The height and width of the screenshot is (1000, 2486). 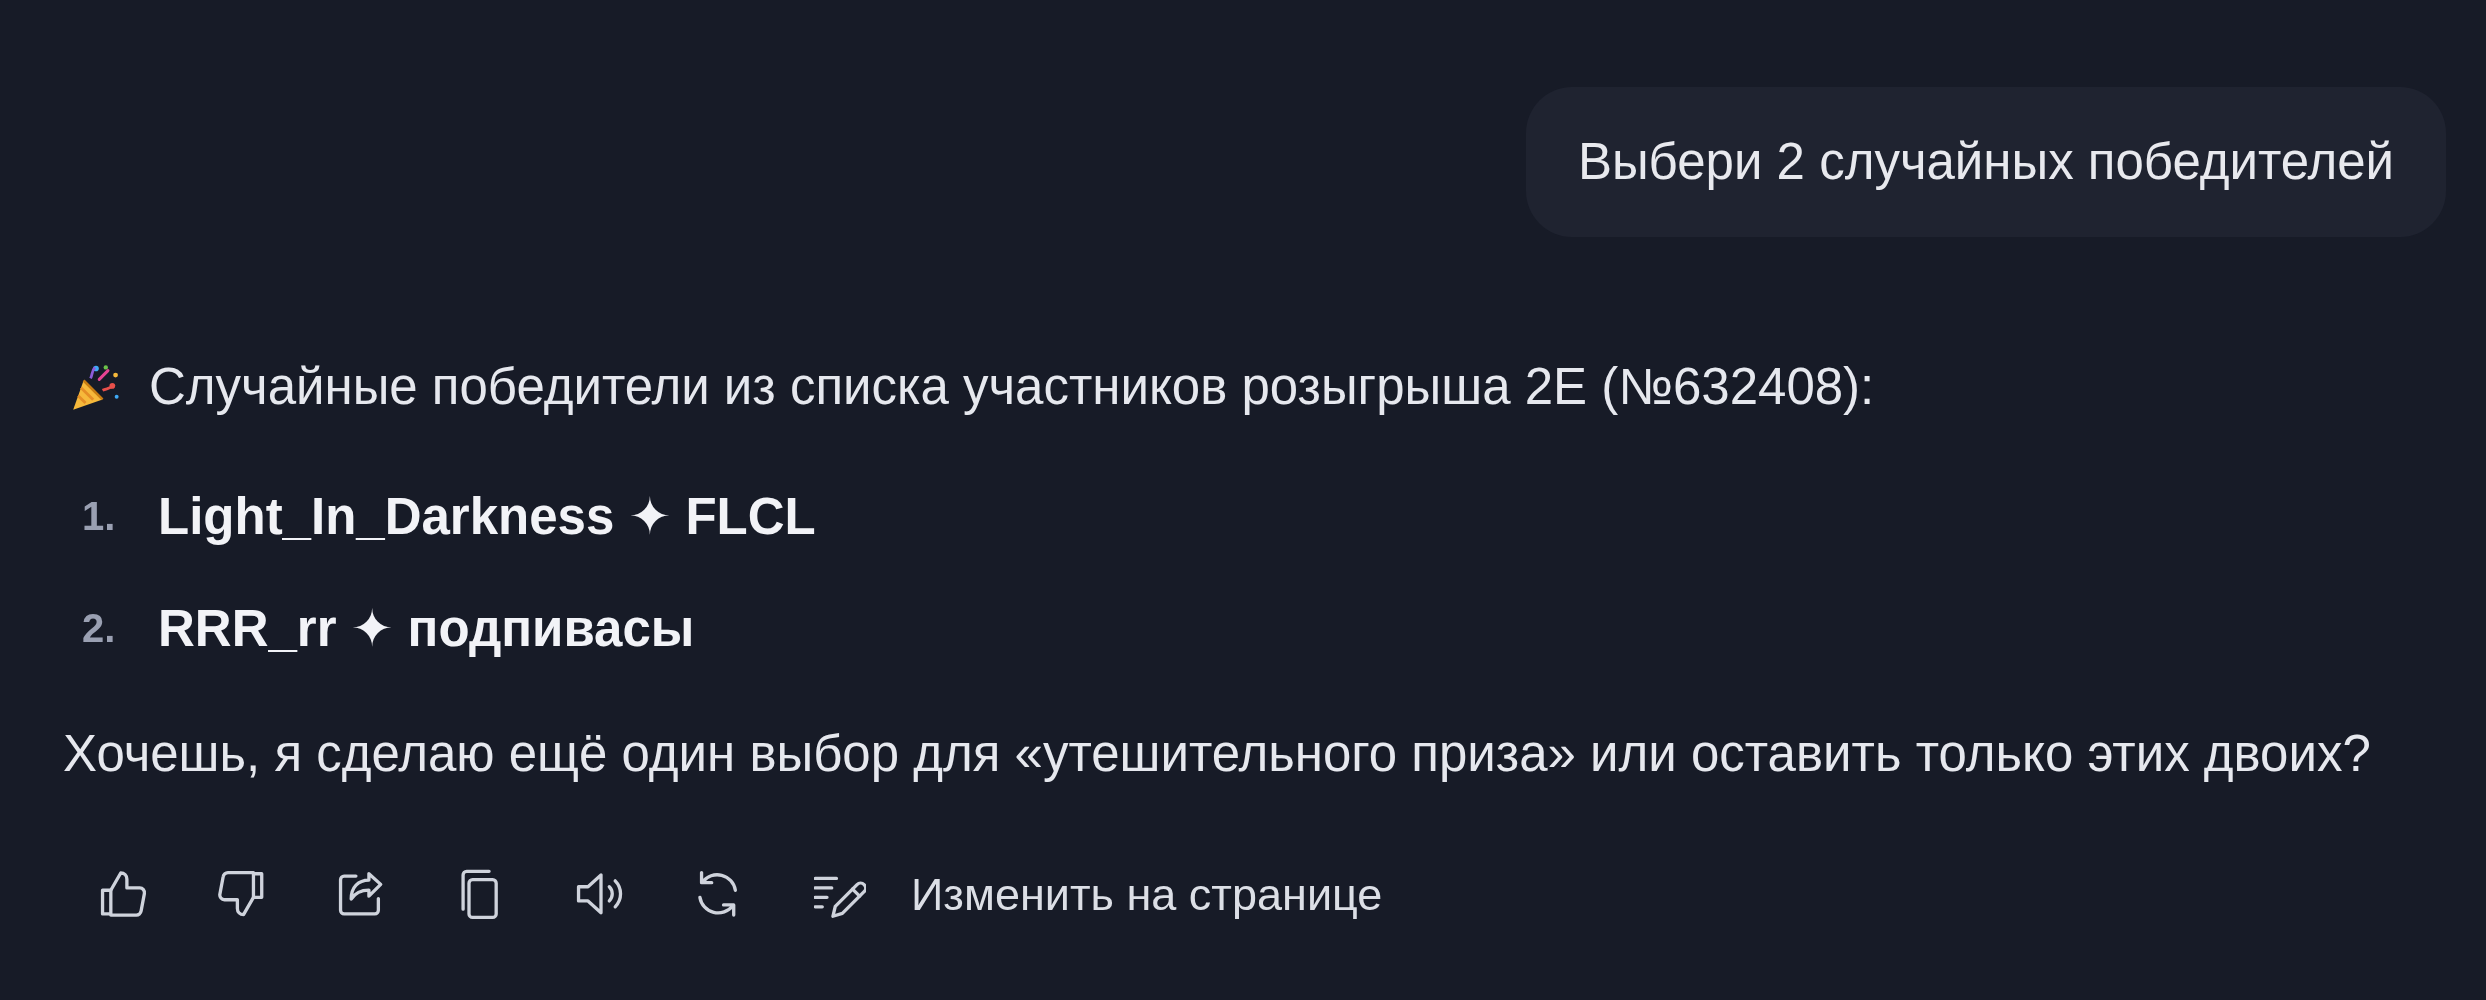 I want to click on intro-text: Случайные победители из списка участников розыгрыша 2E (№632408):, so click(x=1012, y=387).